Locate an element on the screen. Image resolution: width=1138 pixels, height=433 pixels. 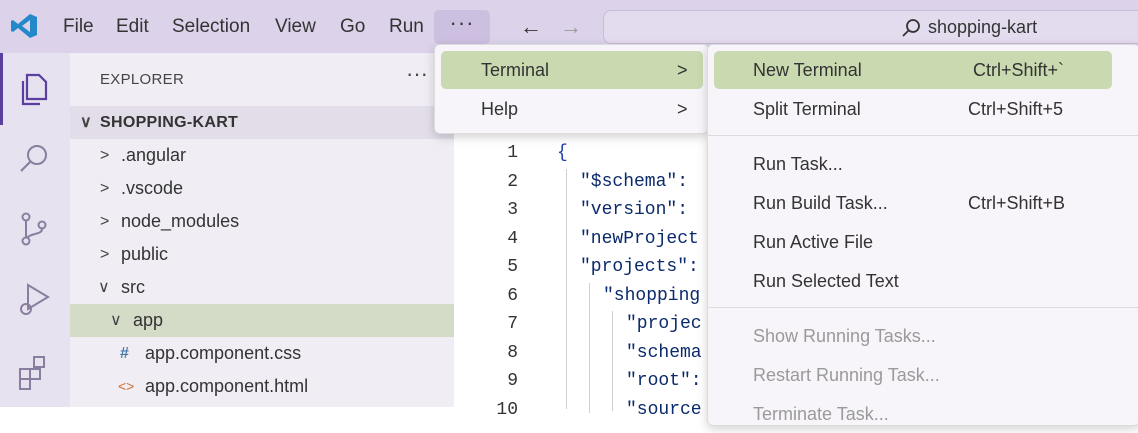
tree-item-label: public is located at coordinates (145, 254).